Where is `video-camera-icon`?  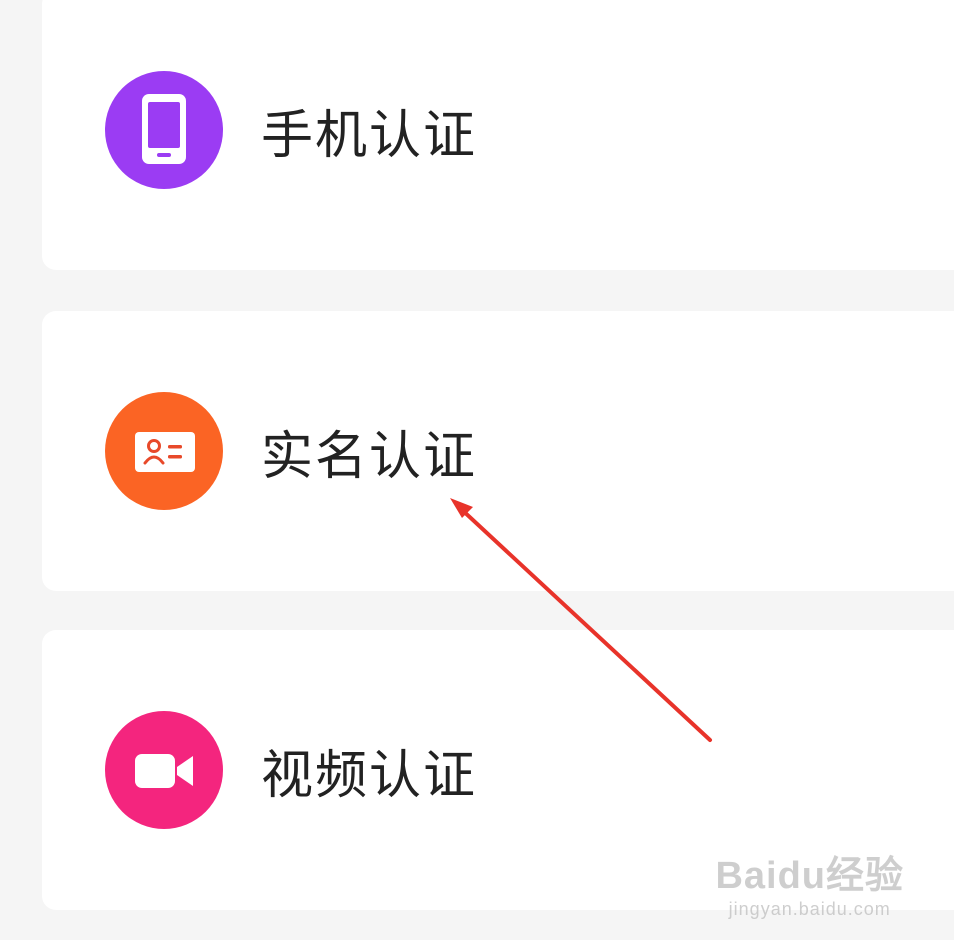 video-camera-icon is located at coordinates (164, 770).